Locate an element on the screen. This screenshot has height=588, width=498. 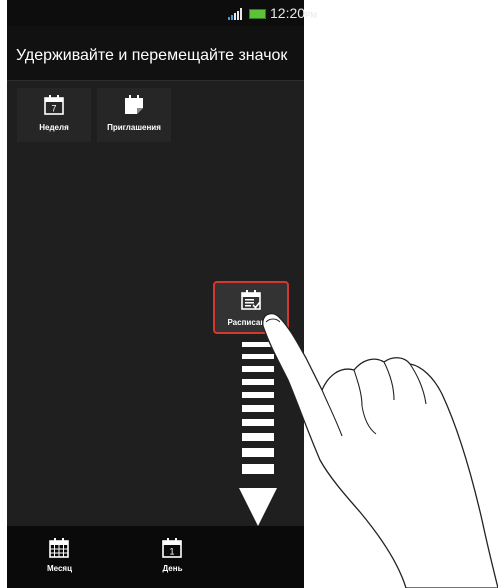
month-grid-icon is located at coordinates (59, 548).